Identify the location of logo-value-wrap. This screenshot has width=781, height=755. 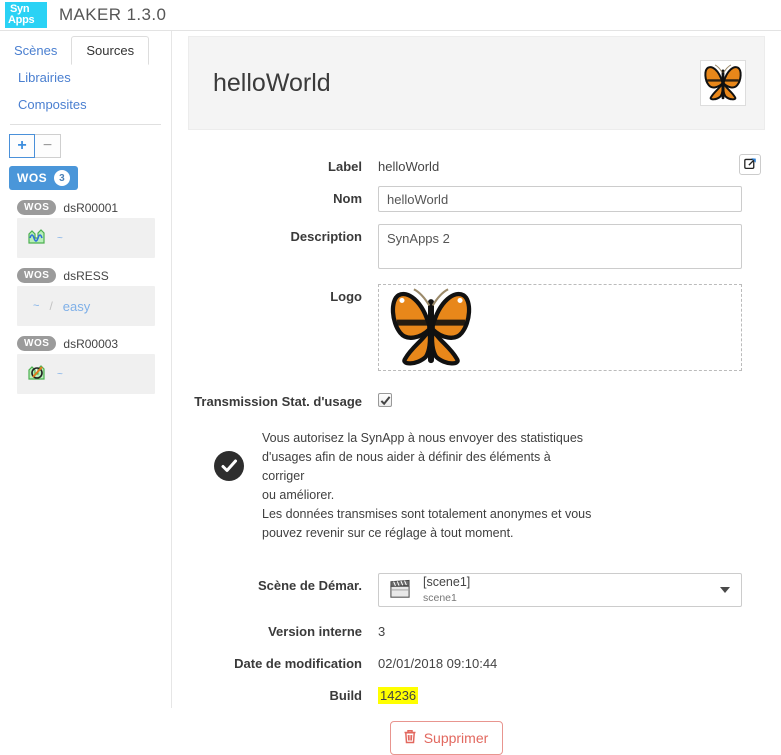
(571, 327).